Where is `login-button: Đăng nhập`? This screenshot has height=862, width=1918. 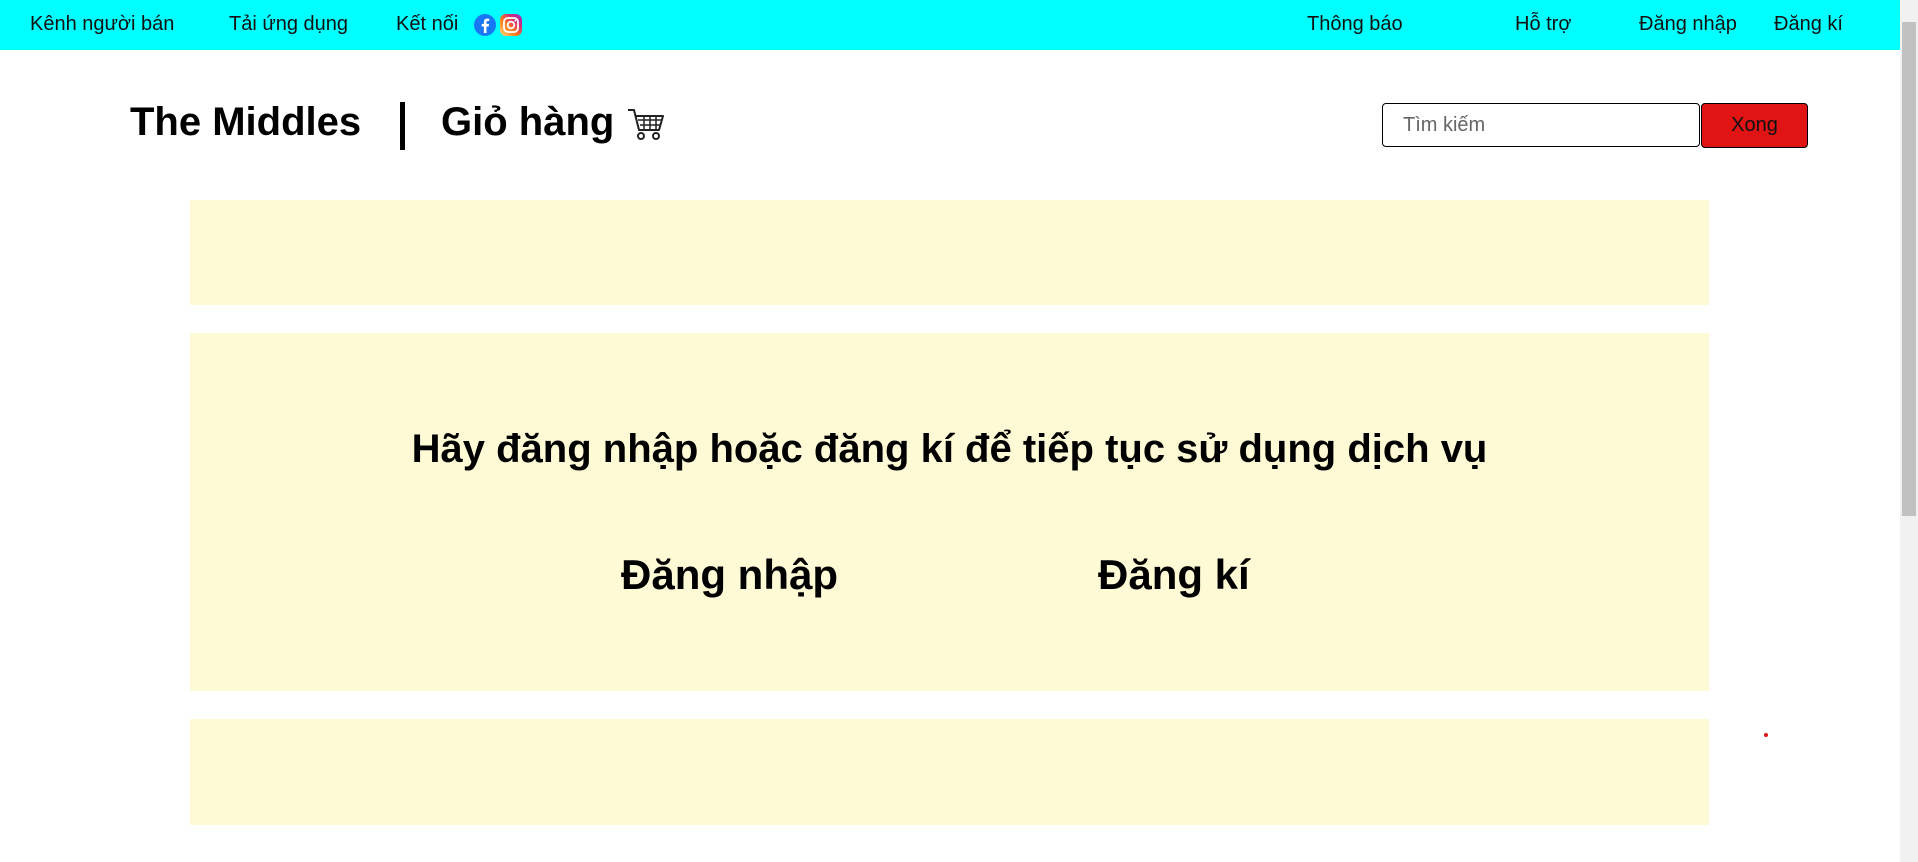
login-button: Đăng nhập is located at coordinates (729, 575).